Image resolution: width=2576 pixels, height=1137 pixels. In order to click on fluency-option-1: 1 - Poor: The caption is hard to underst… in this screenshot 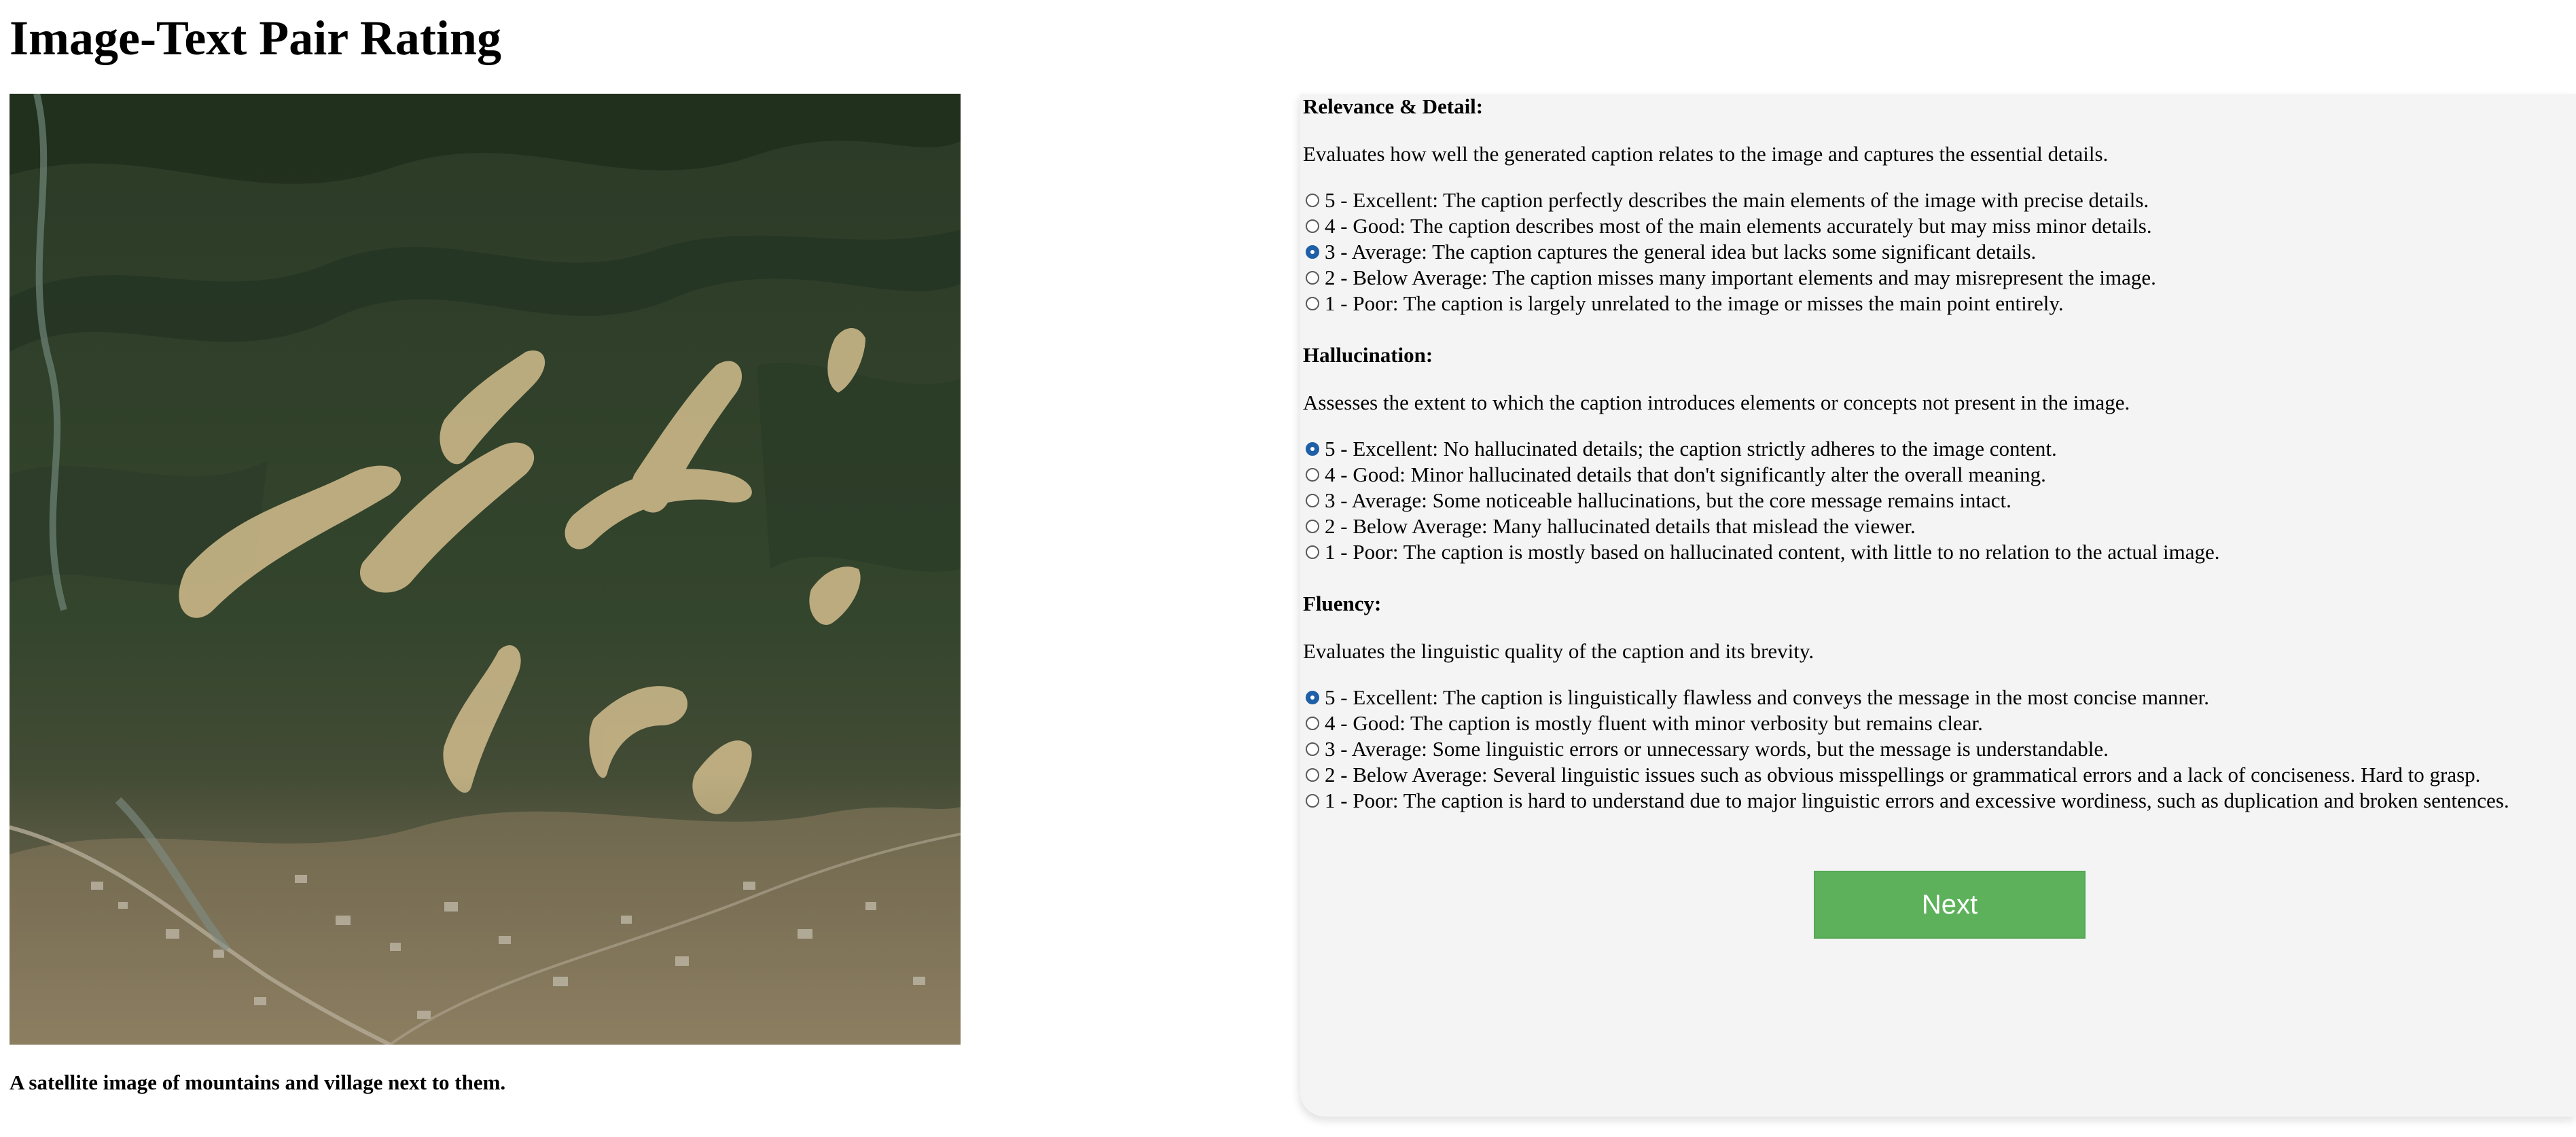, I will do `click(1936, 801)`.